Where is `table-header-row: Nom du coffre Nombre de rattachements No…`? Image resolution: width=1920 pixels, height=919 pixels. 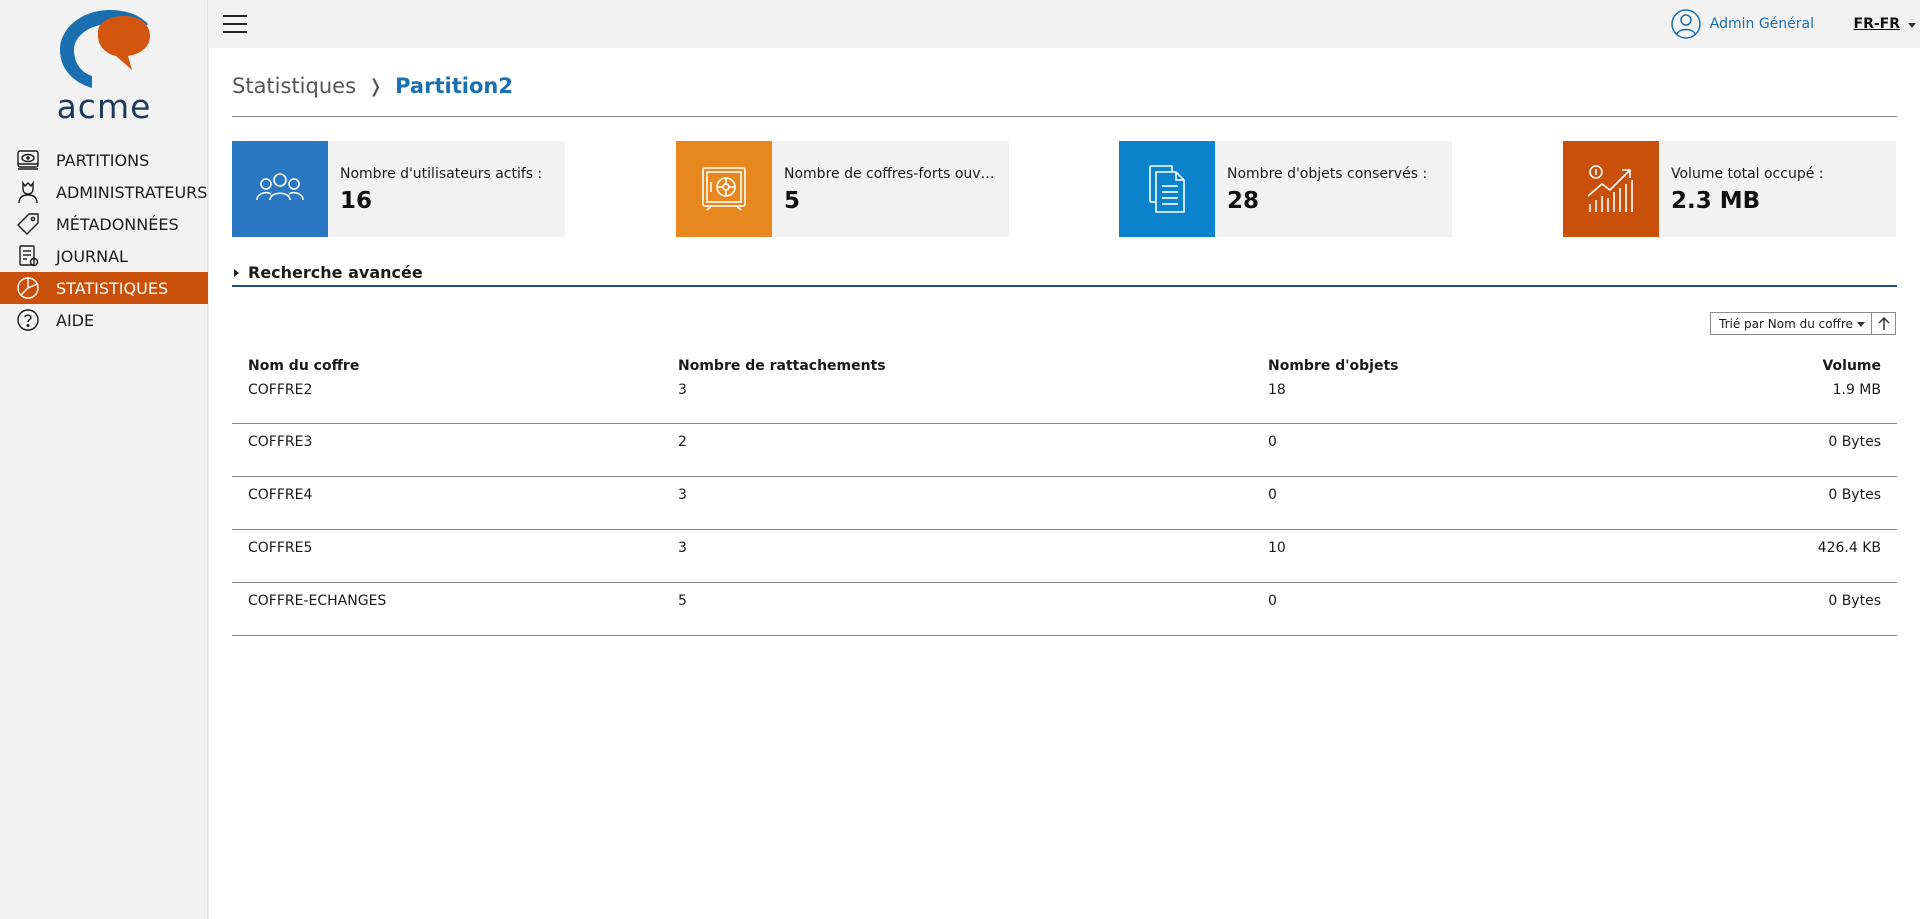 table-header-row: Nom du coffre Nombre de rattachements No… is located at coordinates (1064, 365).